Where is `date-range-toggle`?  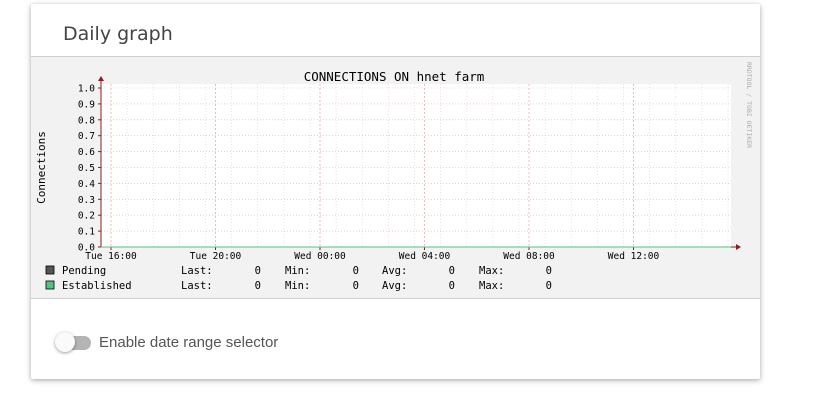
date-range-toggle is located at coordinates (73, 342).